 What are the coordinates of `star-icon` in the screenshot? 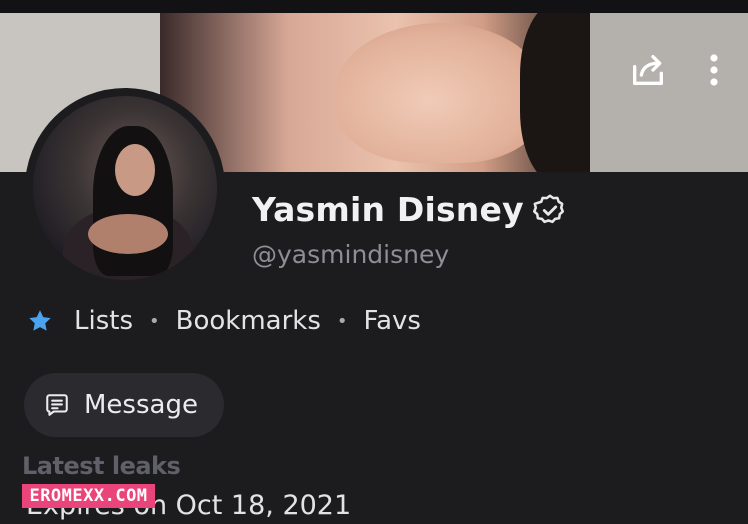 It's located at (40, 321).